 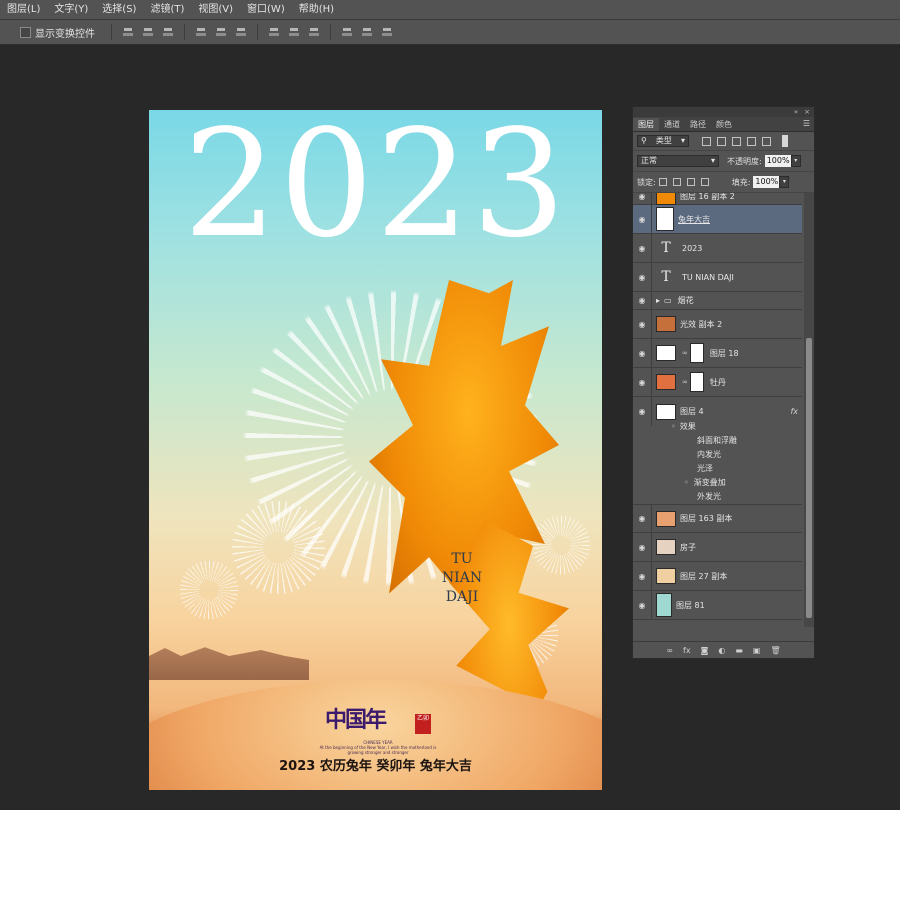 What do you see at coordinates (717, 353) in the screenshot?
I see `layer-row: ◉ ∞ 图层 18` at bounding box center [717, 353].